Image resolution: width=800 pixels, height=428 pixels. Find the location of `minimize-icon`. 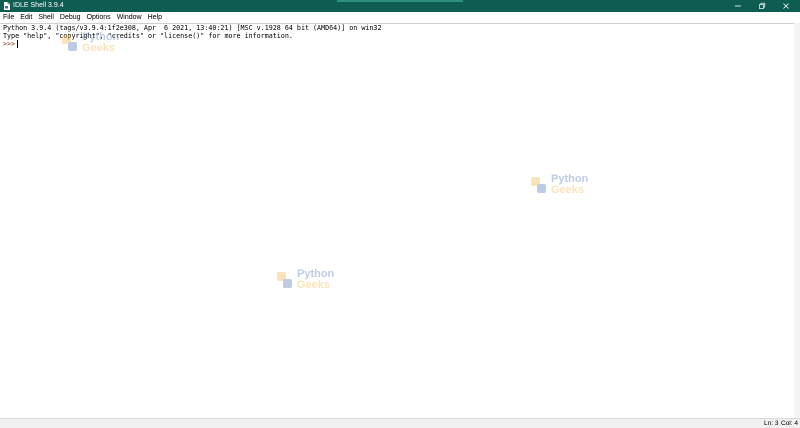

minimize-icon is located at coordinates (738, 6).